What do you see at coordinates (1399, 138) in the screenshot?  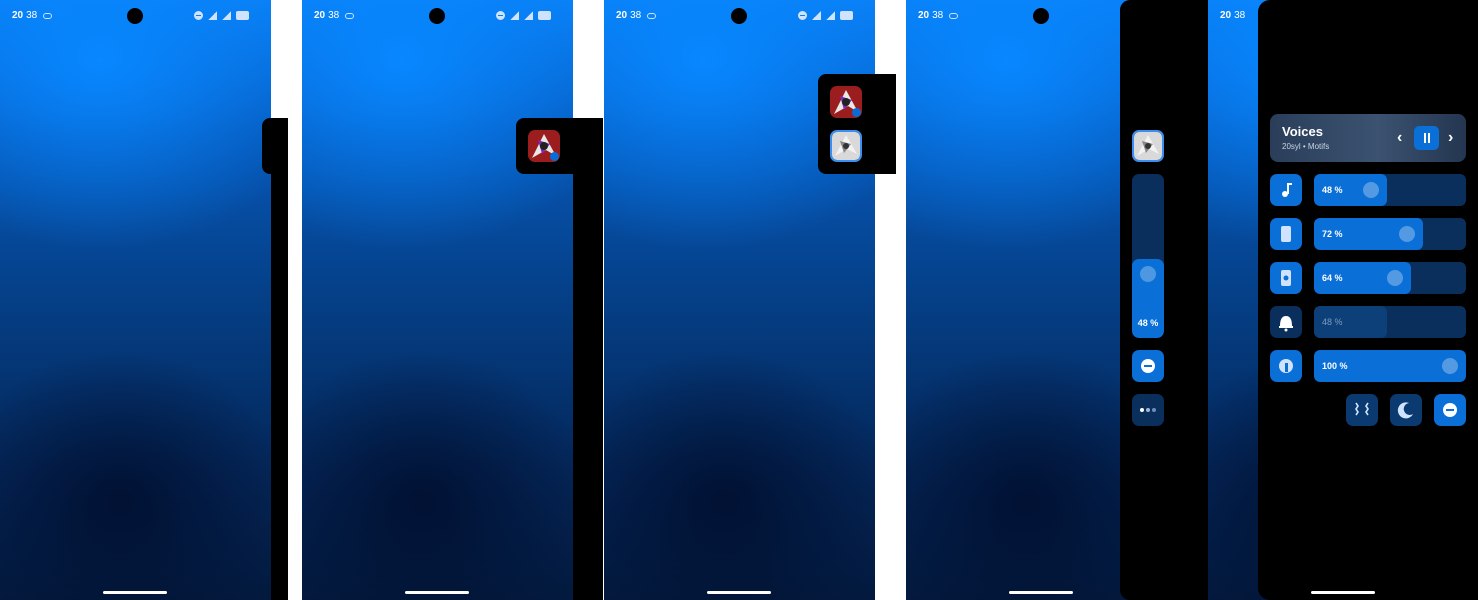 I see `previous-track-icon: ‹` at bounding box center [1399, 138].